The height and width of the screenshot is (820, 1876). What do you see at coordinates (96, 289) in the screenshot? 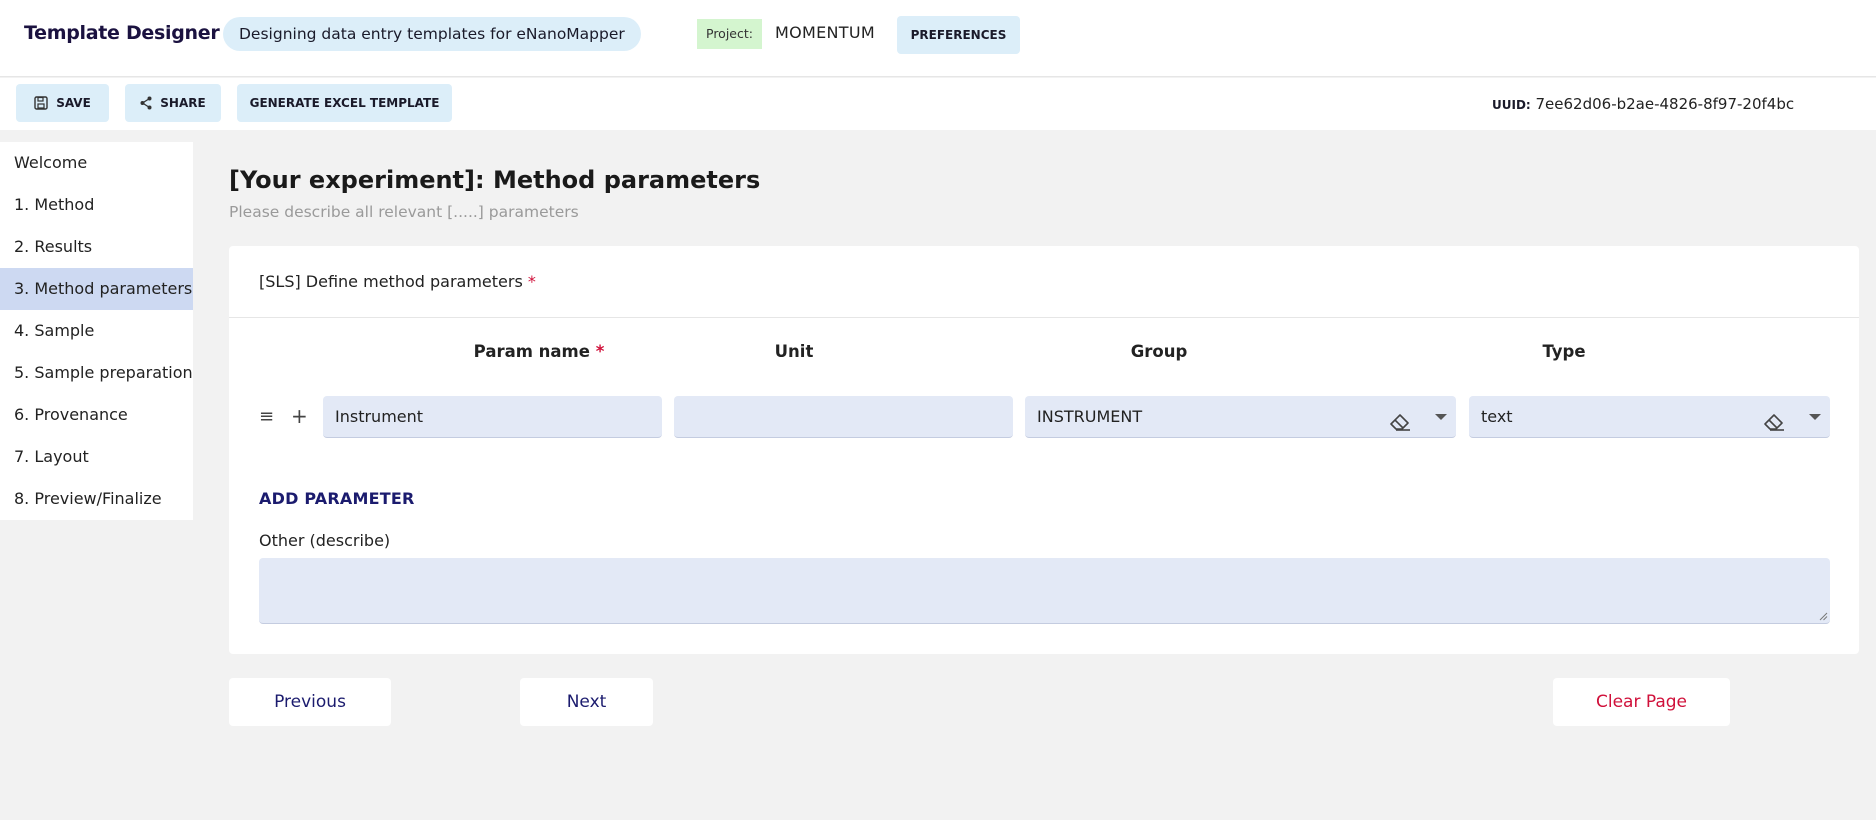
I see `sidebar-item-method-parameters: 3. Method parameters` at bounding box center [96, 289].